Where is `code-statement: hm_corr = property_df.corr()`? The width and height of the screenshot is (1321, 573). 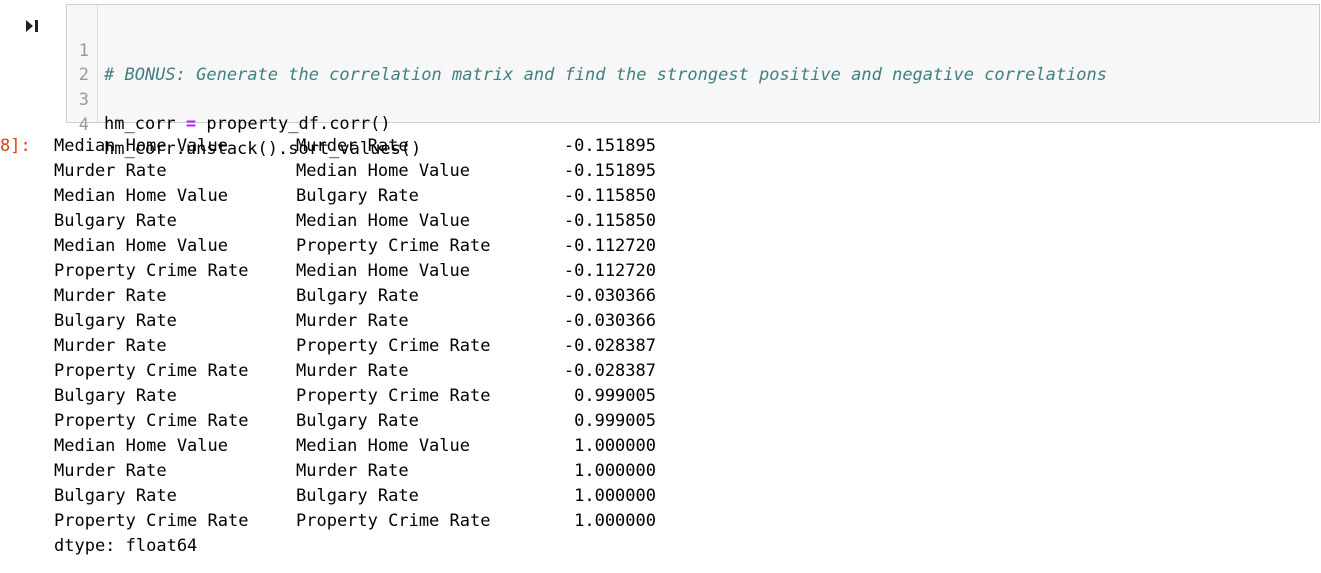 code-statement: hm_corr = property_df.corr() is located at coordinates (247, 124).